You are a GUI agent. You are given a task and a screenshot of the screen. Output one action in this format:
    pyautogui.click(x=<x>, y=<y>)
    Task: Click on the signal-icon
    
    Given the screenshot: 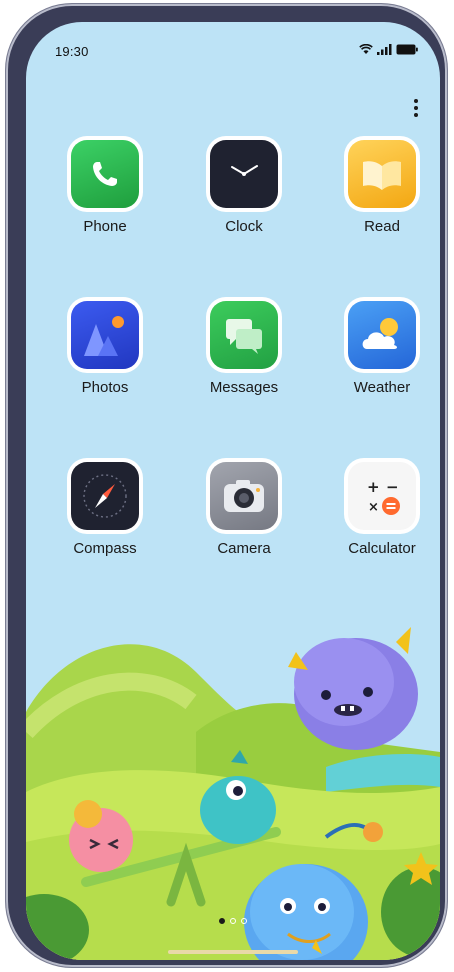 What is the action you would take?
    pyautogui.click(x=384, y=49)
    